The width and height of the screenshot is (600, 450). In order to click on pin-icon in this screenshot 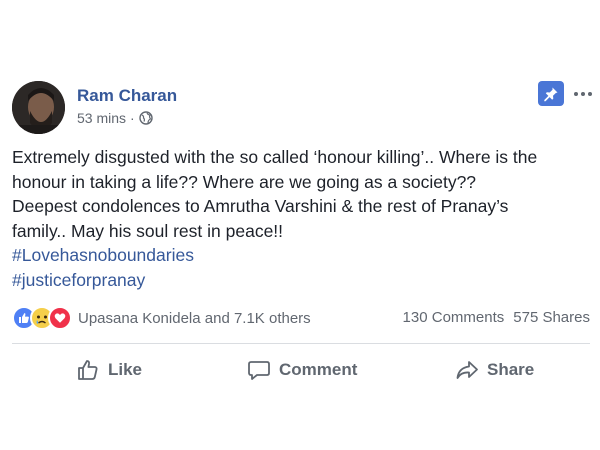, I will do `click(551, 94)`.